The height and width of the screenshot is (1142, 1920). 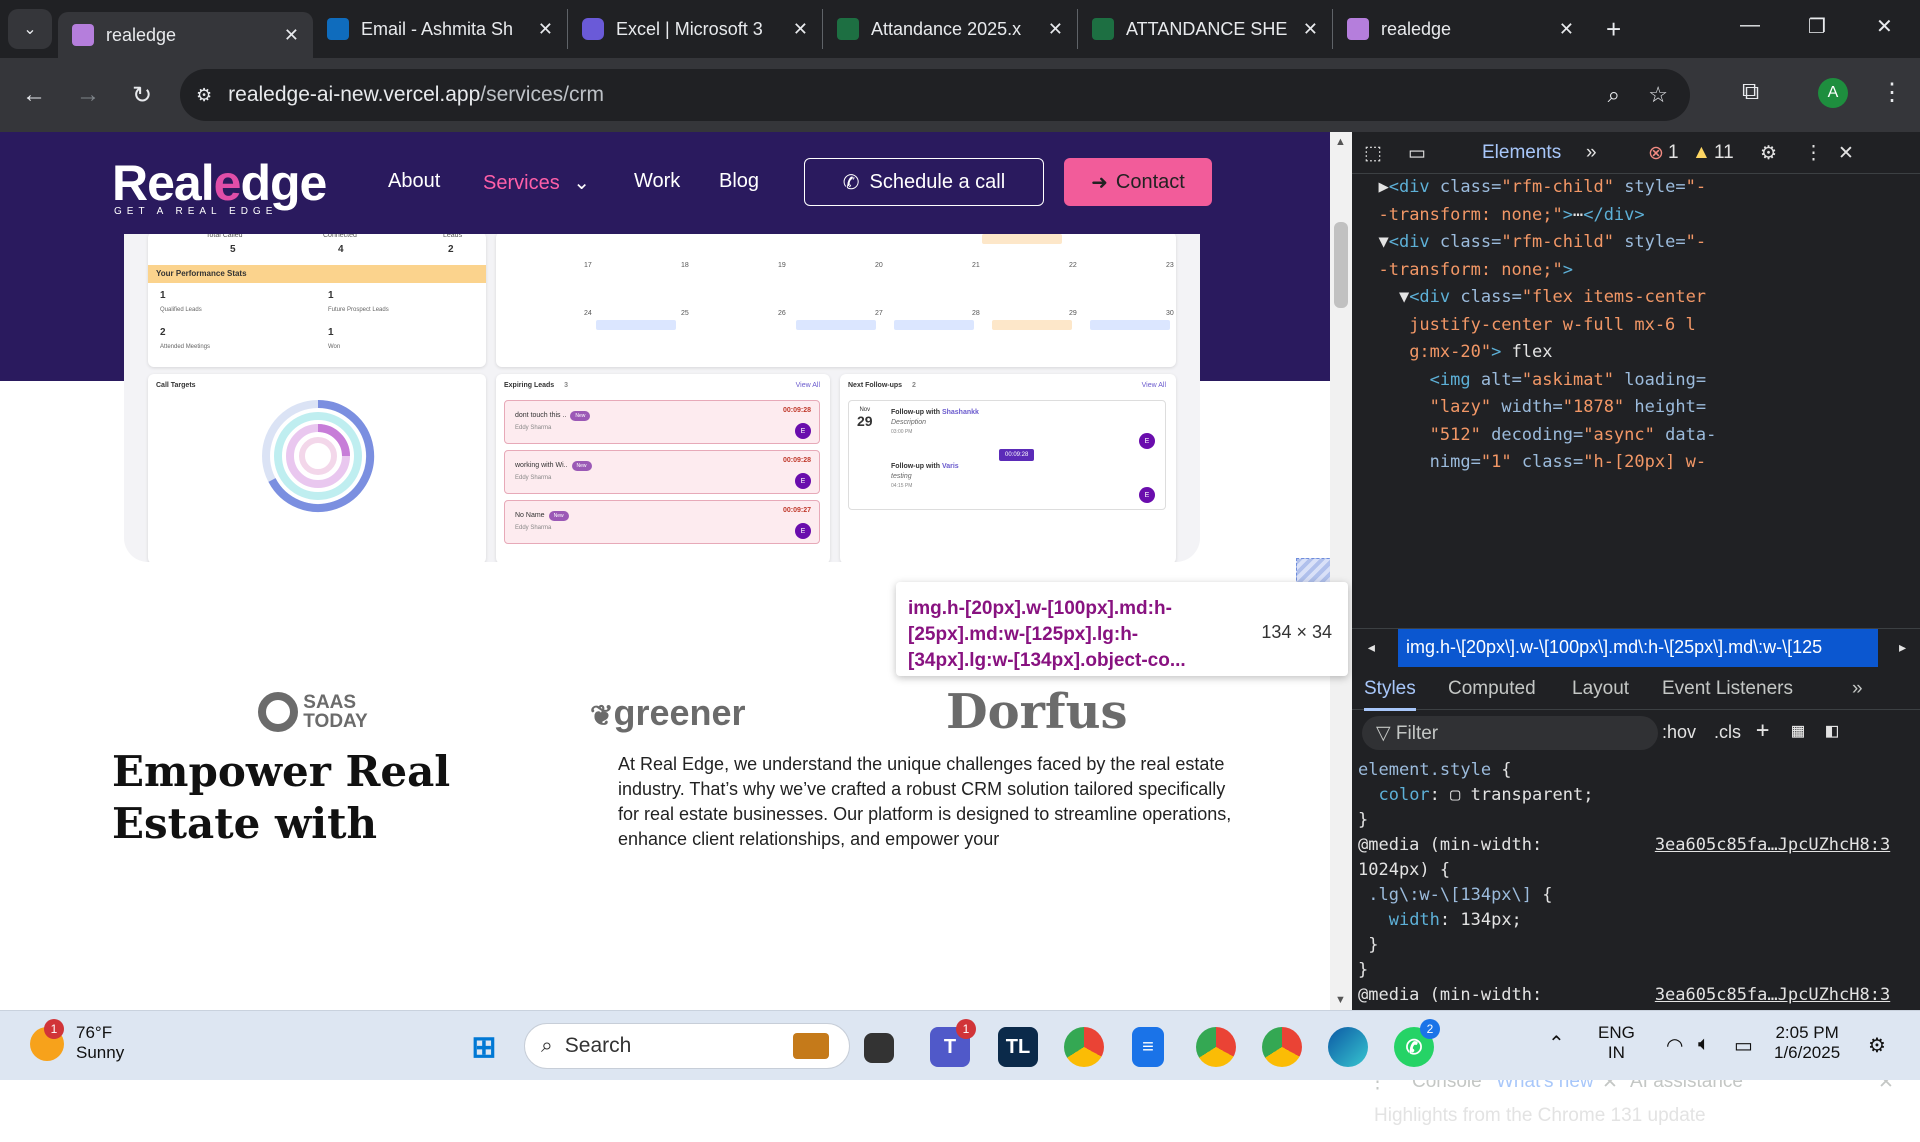 What do you see at coordinates (1679, 732) in the screenshot?
I see `hov-toggle: :hov` at bounding box center [1679, 732].